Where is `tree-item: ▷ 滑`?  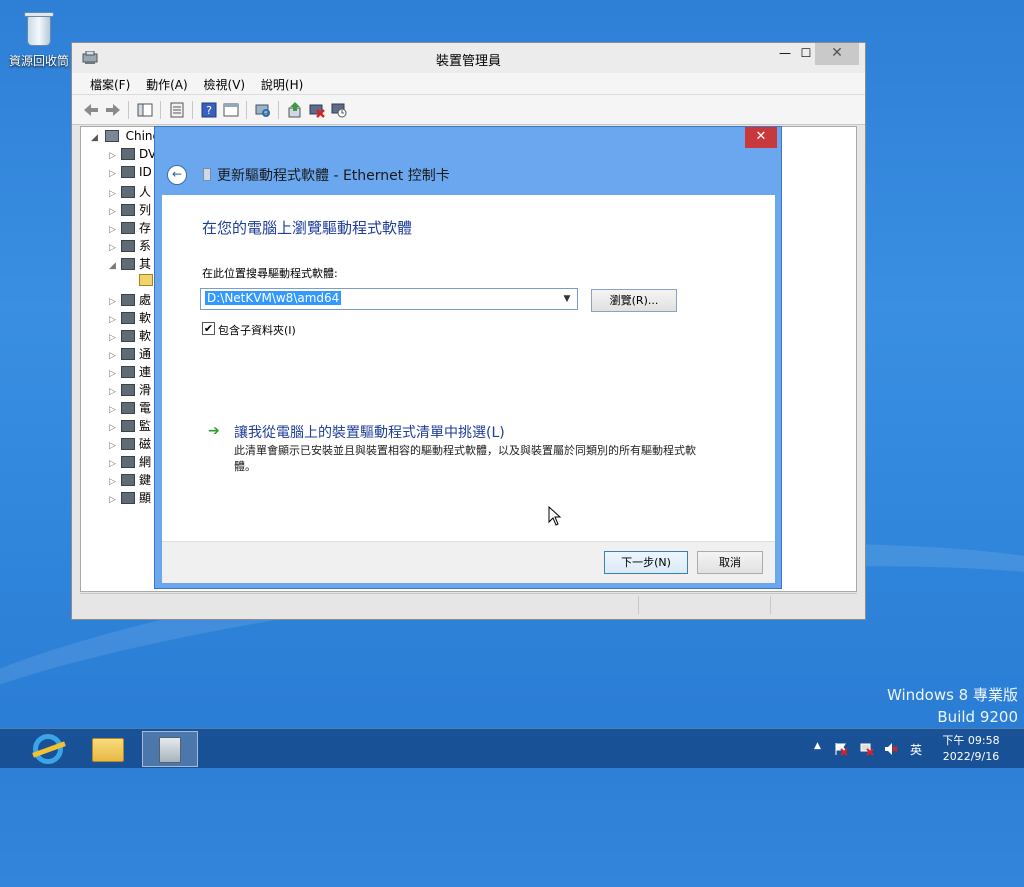
tree-item: ▷ 滑 is located at coordinates (130, 389).